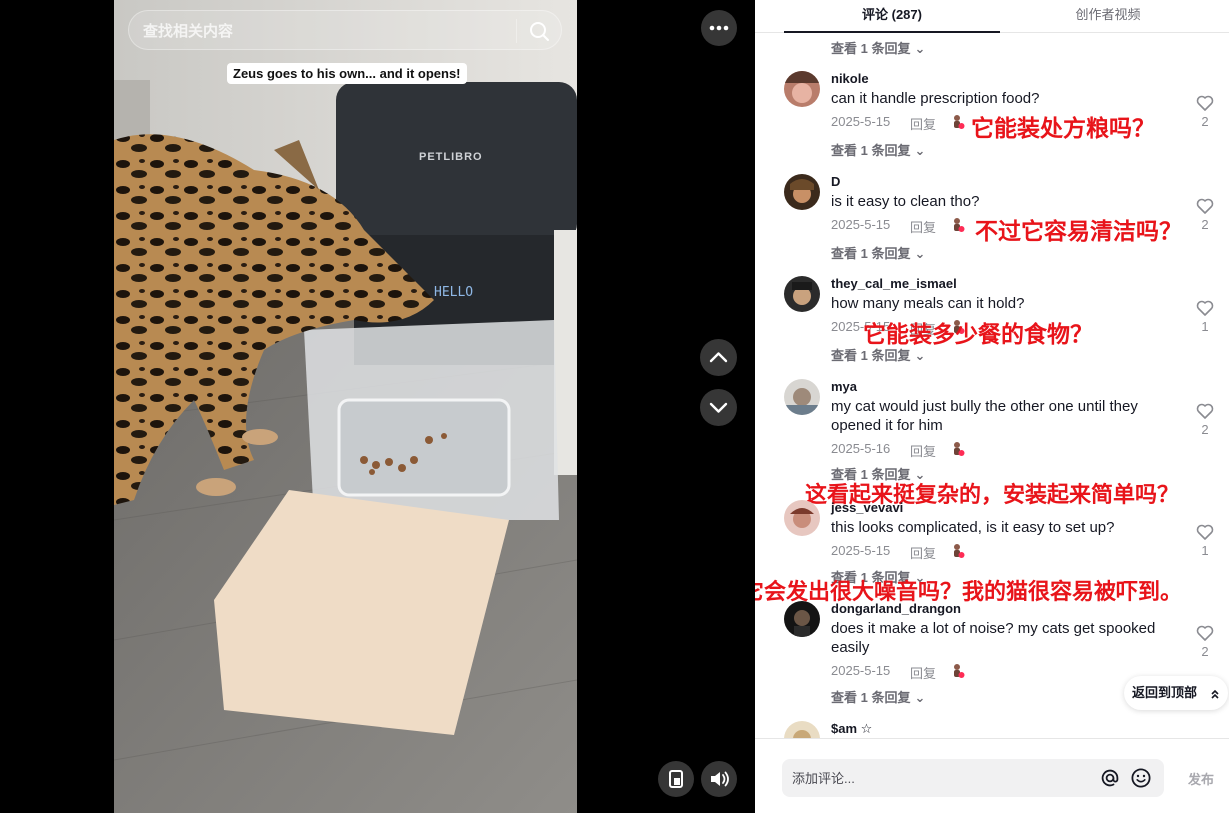 The height and width of the screenshot is (813, 1229). I want to click on volume-icon, so click(720, 779).